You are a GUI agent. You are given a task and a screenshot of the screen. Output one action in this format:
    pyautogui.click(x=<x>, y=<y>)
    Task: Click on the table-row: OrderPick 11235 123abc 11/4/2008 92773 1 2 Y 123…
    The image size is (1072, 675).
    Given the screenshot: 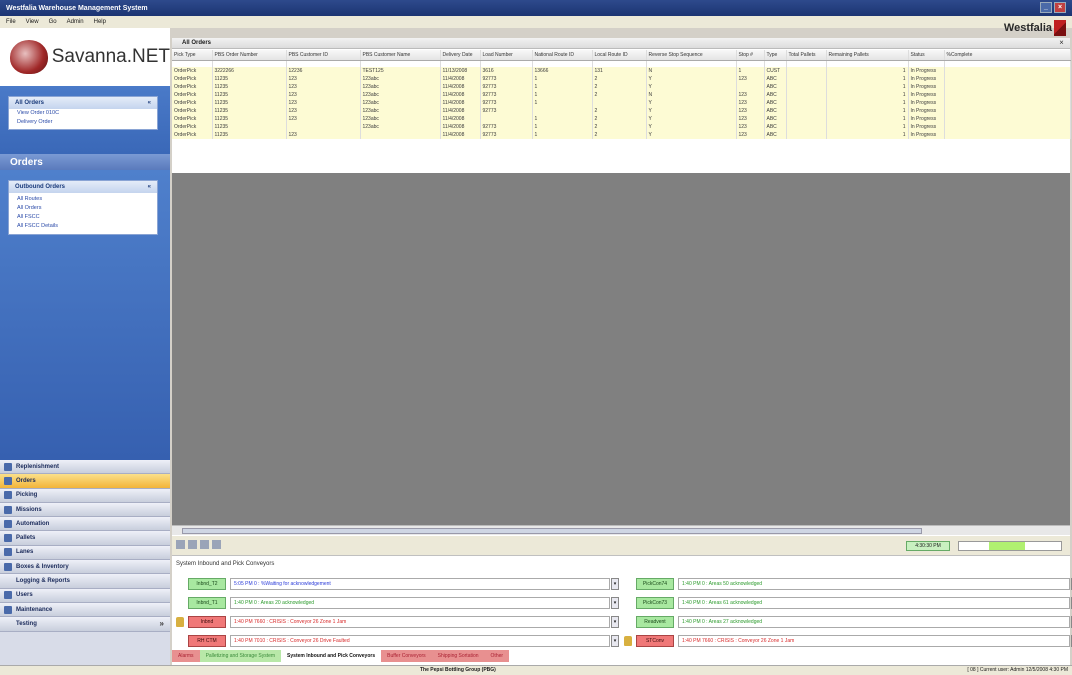 What is the action you would take?
    pyautogui.click(x=621, y=127)
    